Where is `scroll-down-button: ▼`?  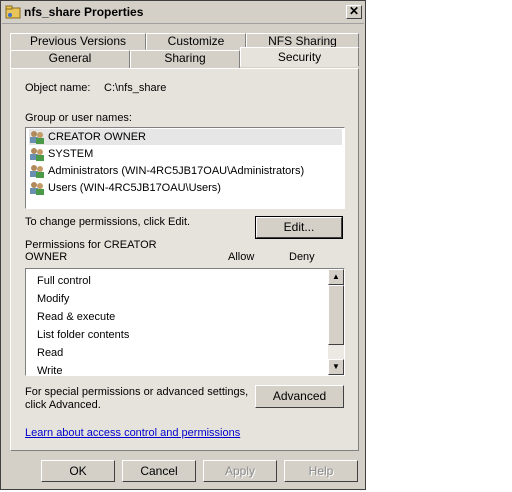 scroll-down-button: ▼ is located at coordinates (336, 367).